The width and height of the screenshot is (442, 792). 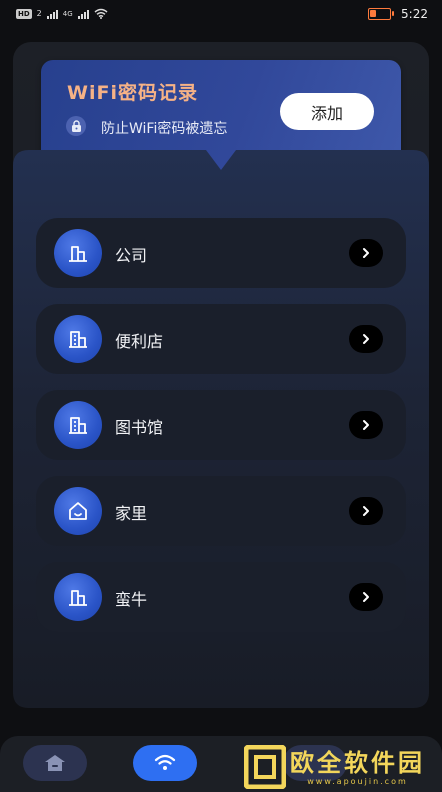 What do you see at coordinates (139, 427) in the screenshot?
I see `list-item-label: 图书馆` at bounding box center [139, 427].